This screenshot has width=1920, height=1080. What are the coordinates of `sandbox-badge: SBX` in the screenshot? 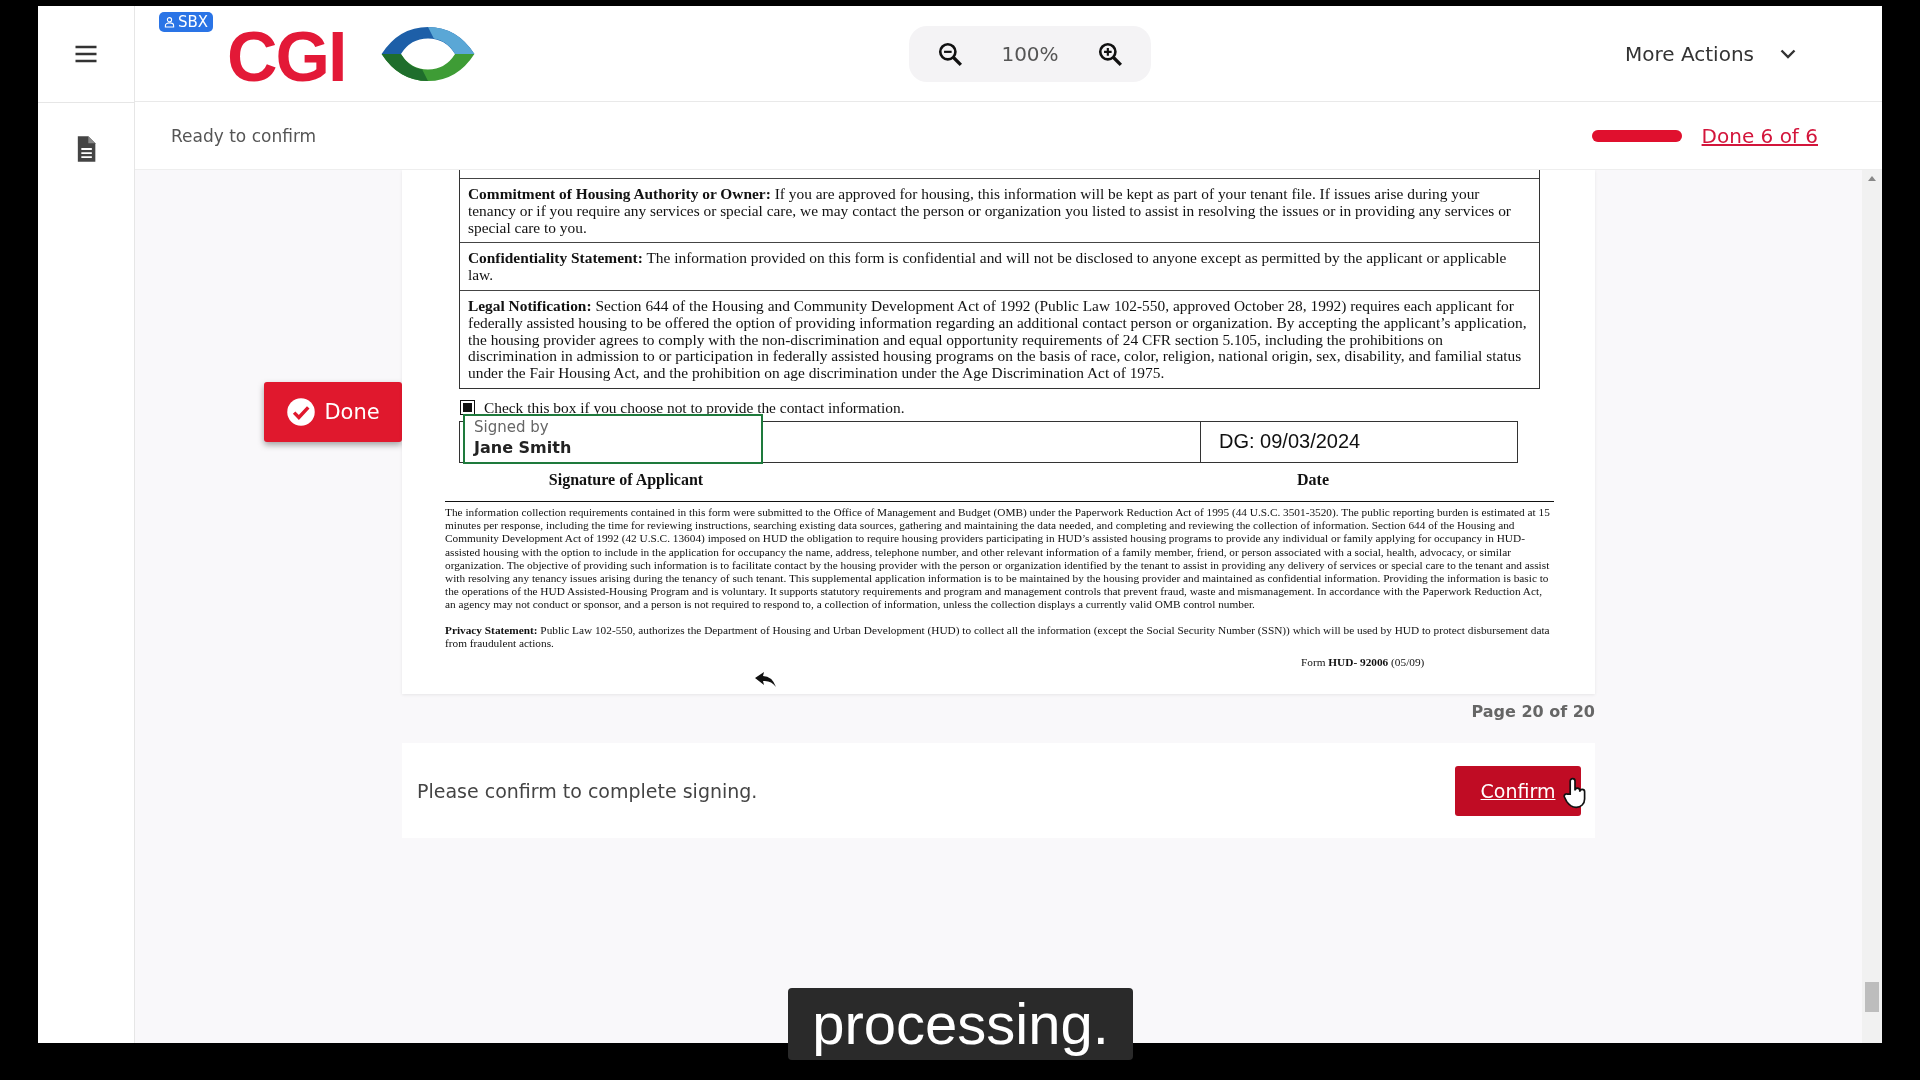 It's located at (186, 22).